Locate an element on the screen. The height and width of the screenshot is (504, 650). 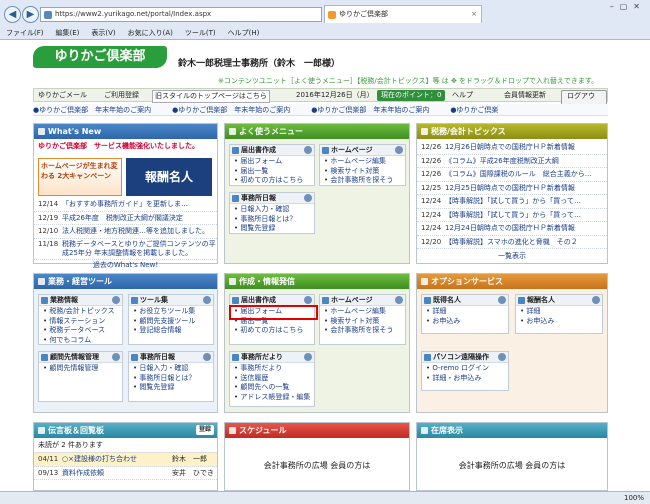
close-tab-icon: × is located at coordinates (474, 14).